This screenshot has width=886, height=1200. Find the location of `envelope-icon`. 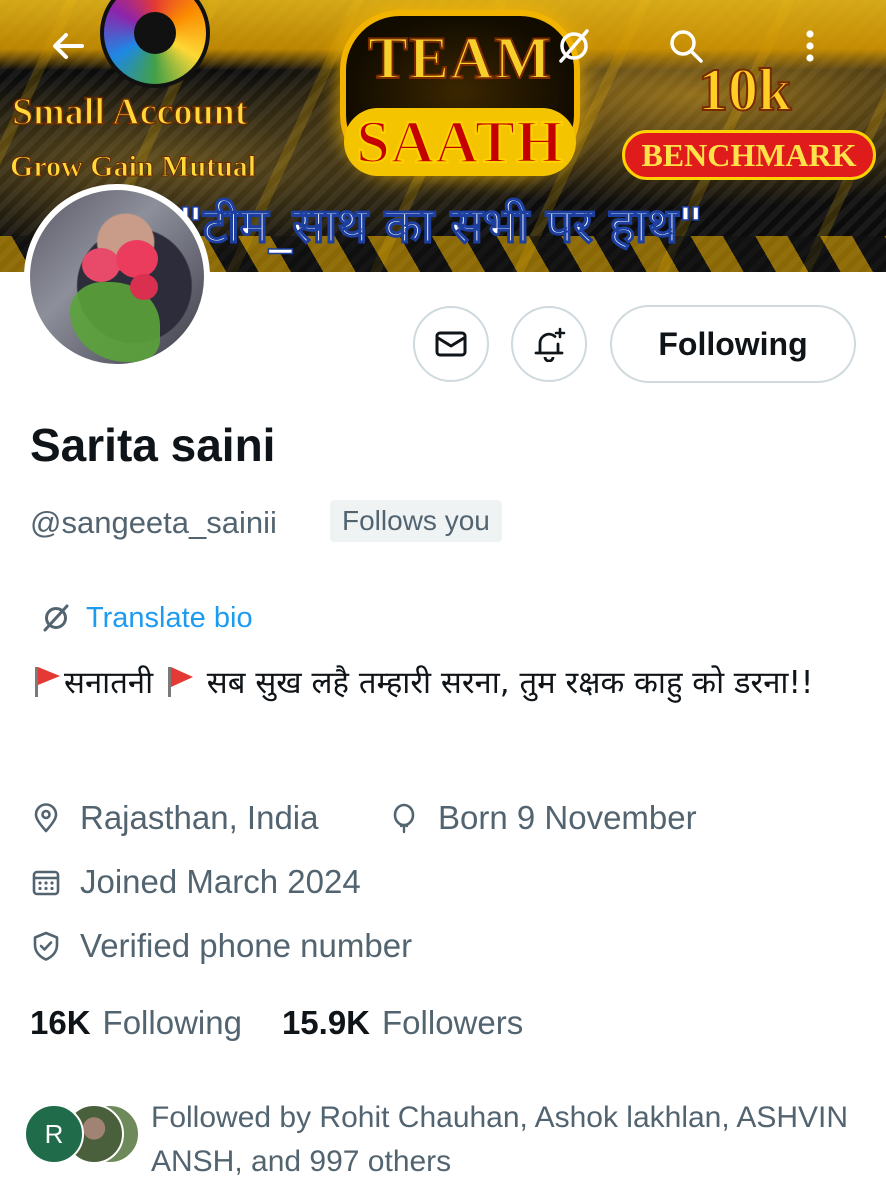

envelope-icon is located at coordinates (451, 344).